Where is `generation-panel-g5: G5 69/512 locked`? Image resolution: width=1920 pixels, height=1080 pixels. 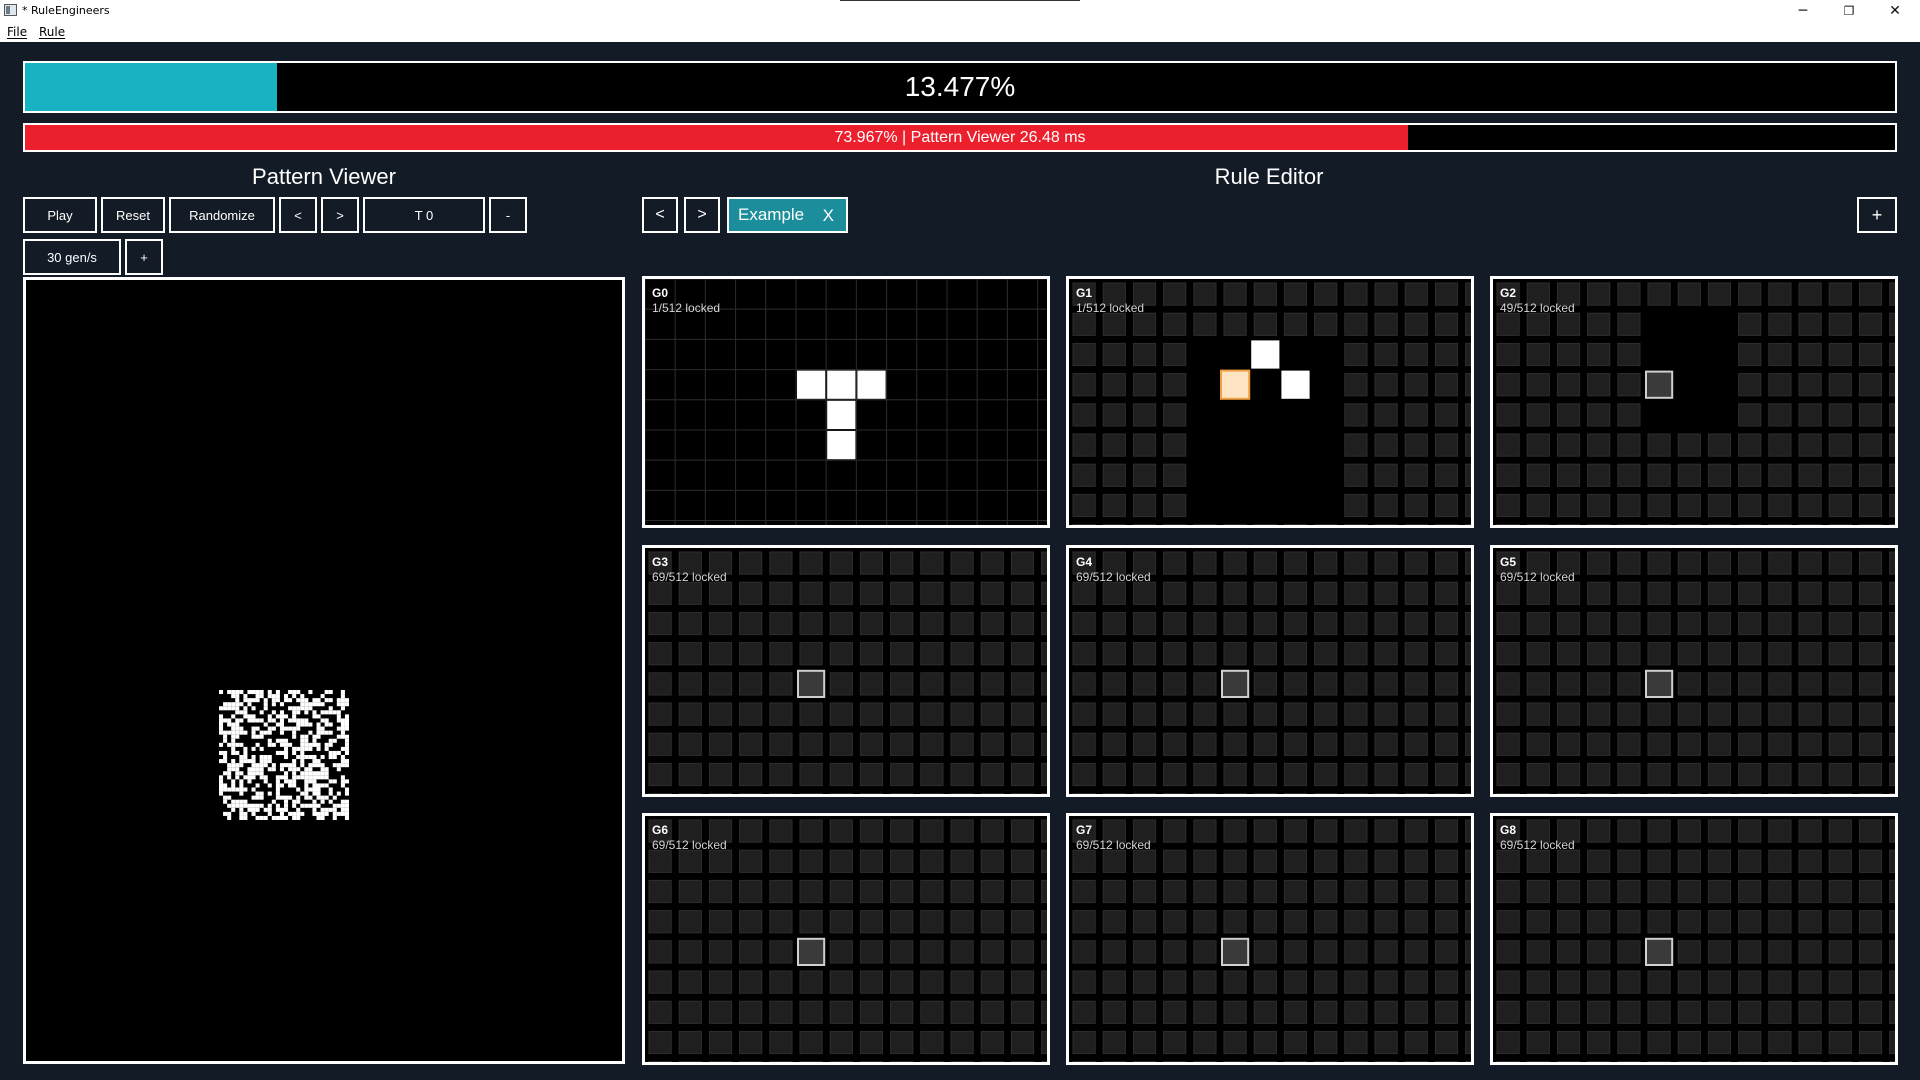
generation-panel-g5: G5 69/512 locked is located at coordinates (1694, 671).